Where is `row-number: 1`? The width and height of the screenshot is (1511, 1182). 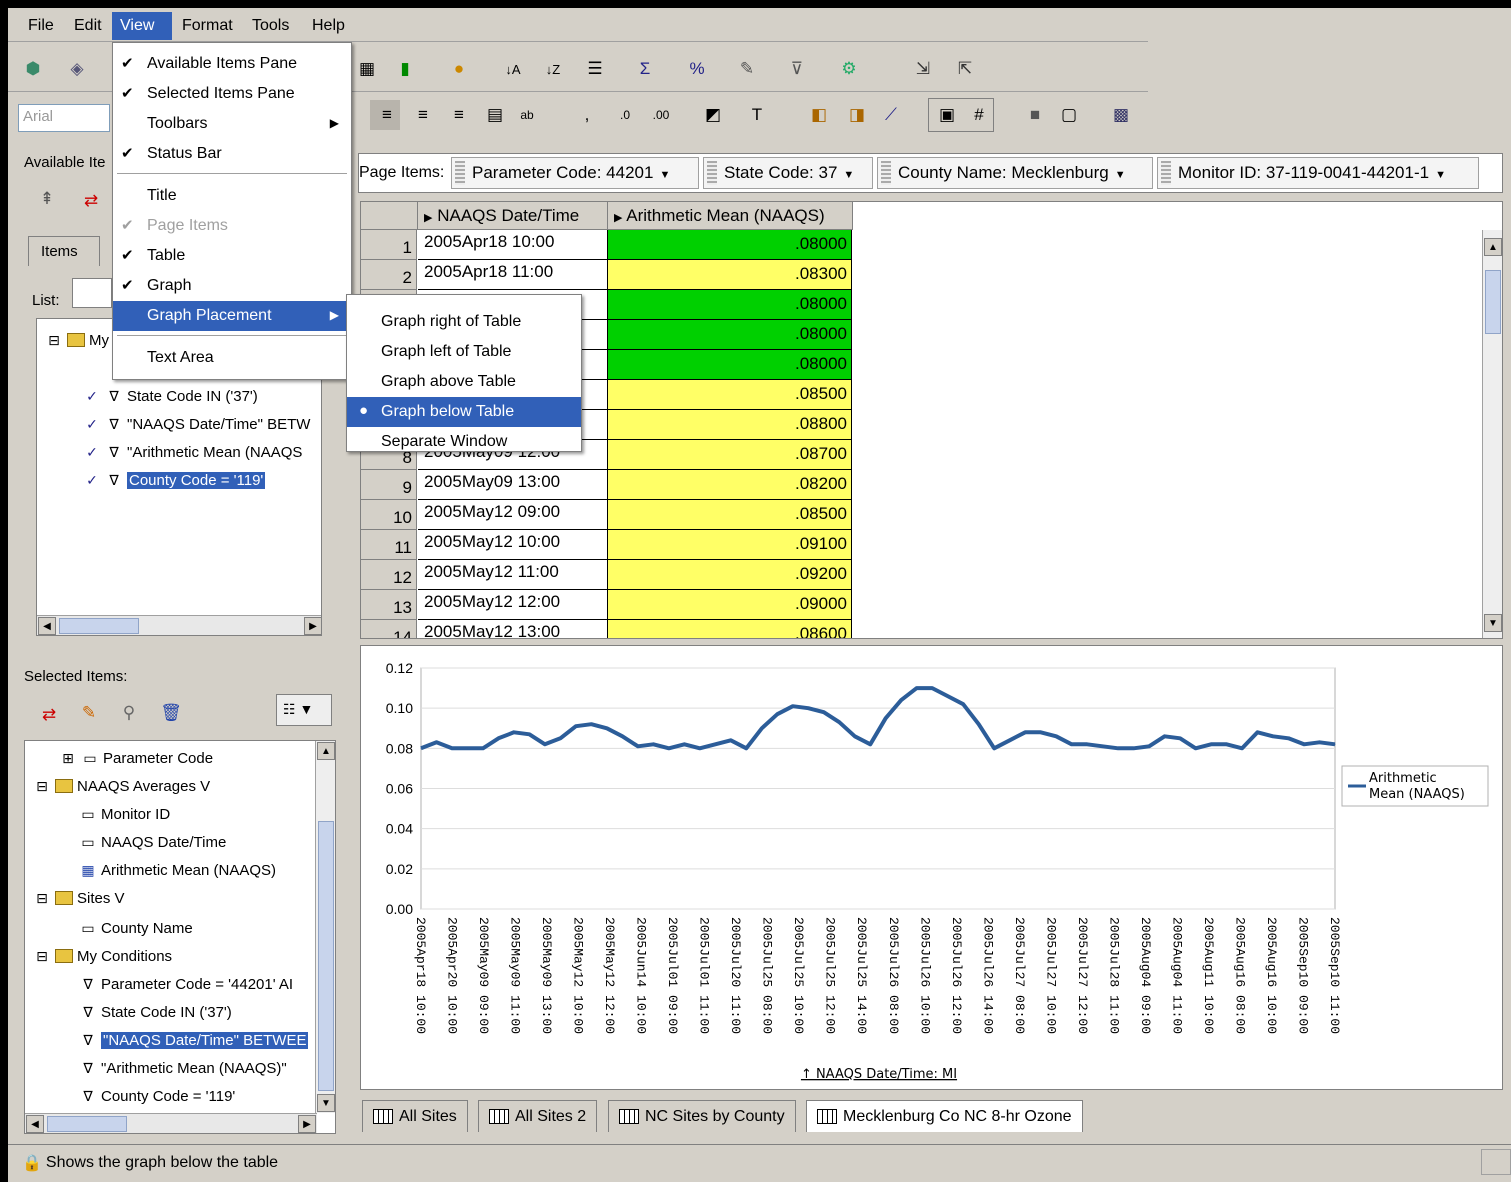
row-number: 1 is located at coordinates (389, 245).